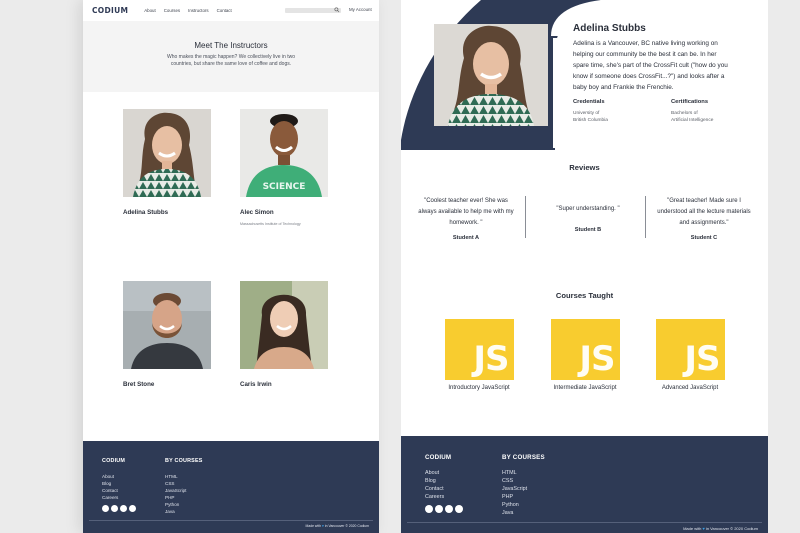 This screenshot has width=800, height=533. Describe the element at coordinates (589, 102) in the screenshot. I see `credentials-heading: Credentials` at that location.